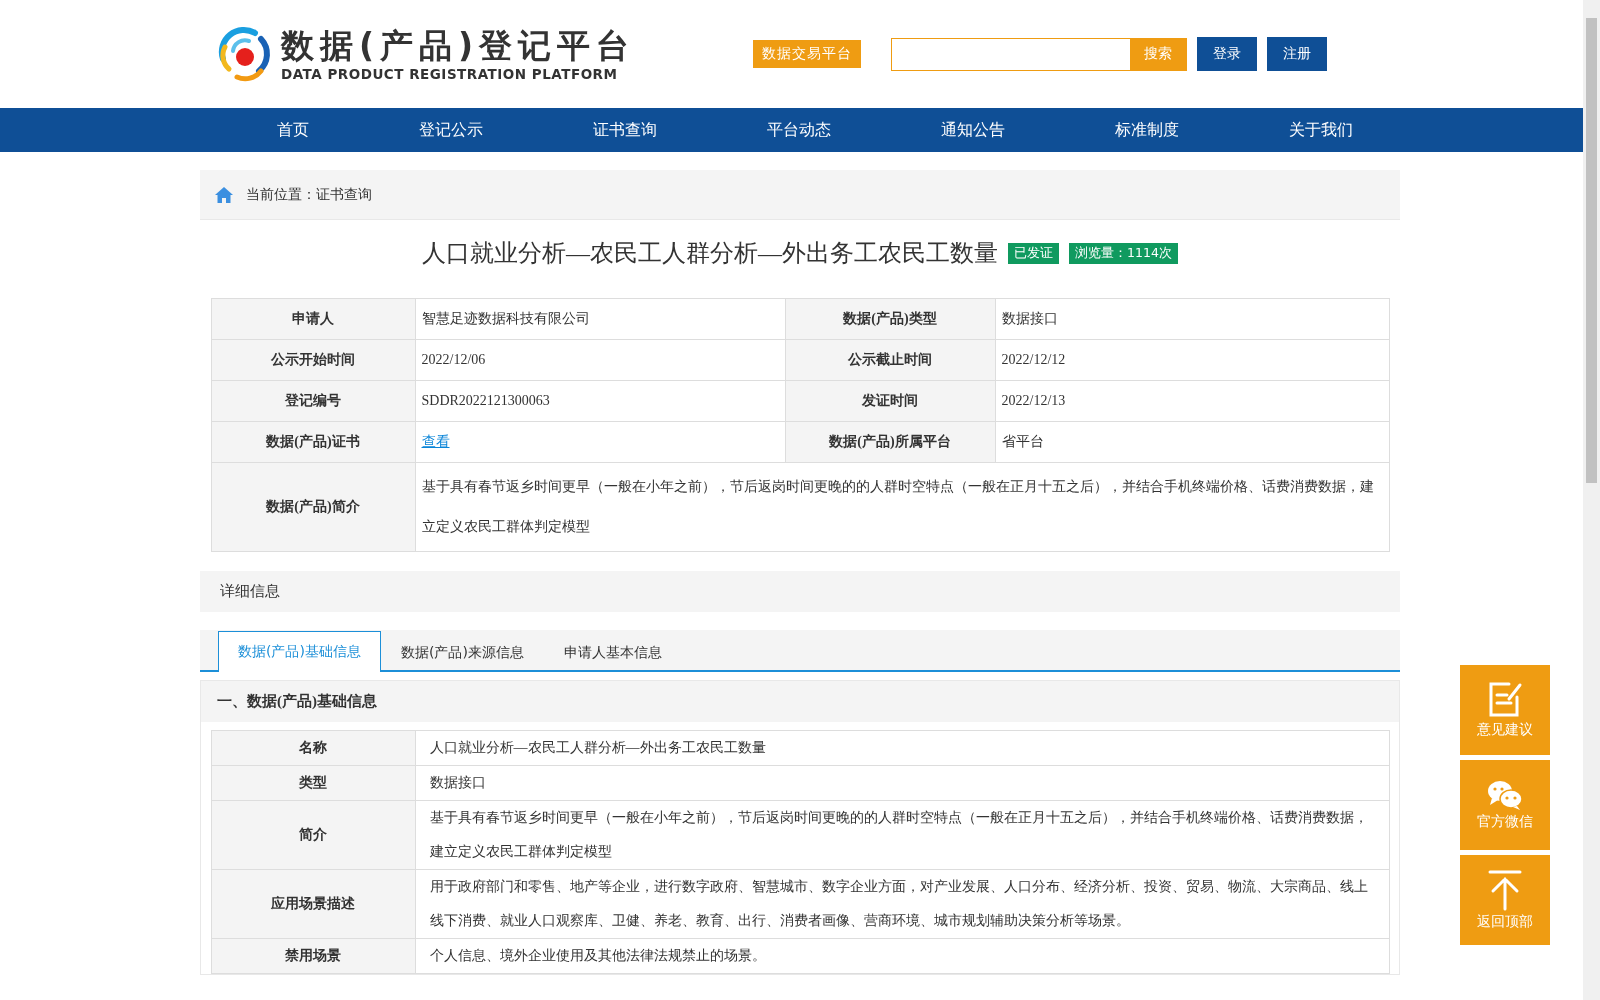 This screenshot has height=1000, width=1600. Describe the element at coordinates (313, 507) in the screenshot. I see `table-label-cell: 数据(产品)简介` at that location.